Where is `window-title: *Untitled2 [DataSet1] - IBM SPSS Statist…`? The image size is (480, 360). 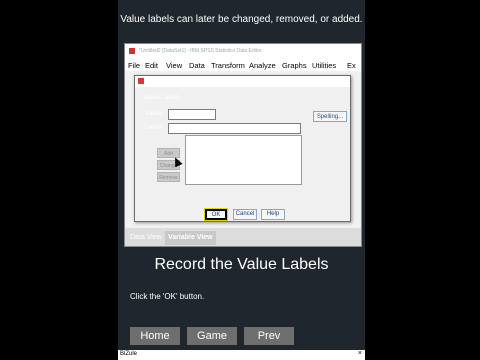 window-title: *Untitled2 [DataSet1] - IBM SPSS Statist… is located at coordinates (200, 51).